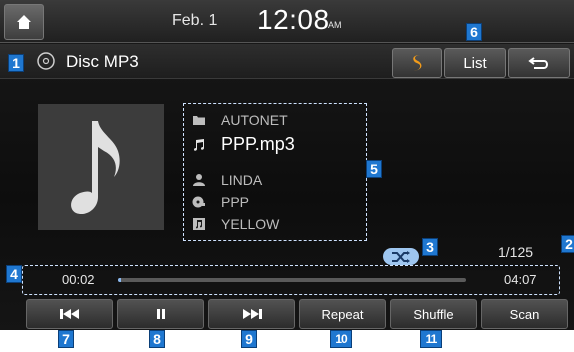 The width and height of the screenshot is (574, 352). What do you see at coordinates (341, 339) in the screenshot?
I see `callout-10: 10` at bounding box center [341, 339].